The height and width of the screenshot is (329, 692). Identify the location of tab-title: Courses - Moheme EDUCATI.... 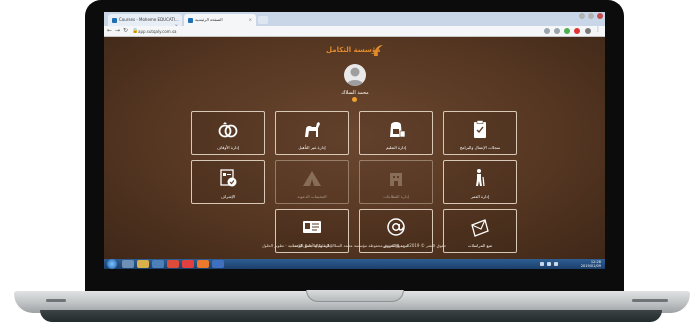
(149, 19).